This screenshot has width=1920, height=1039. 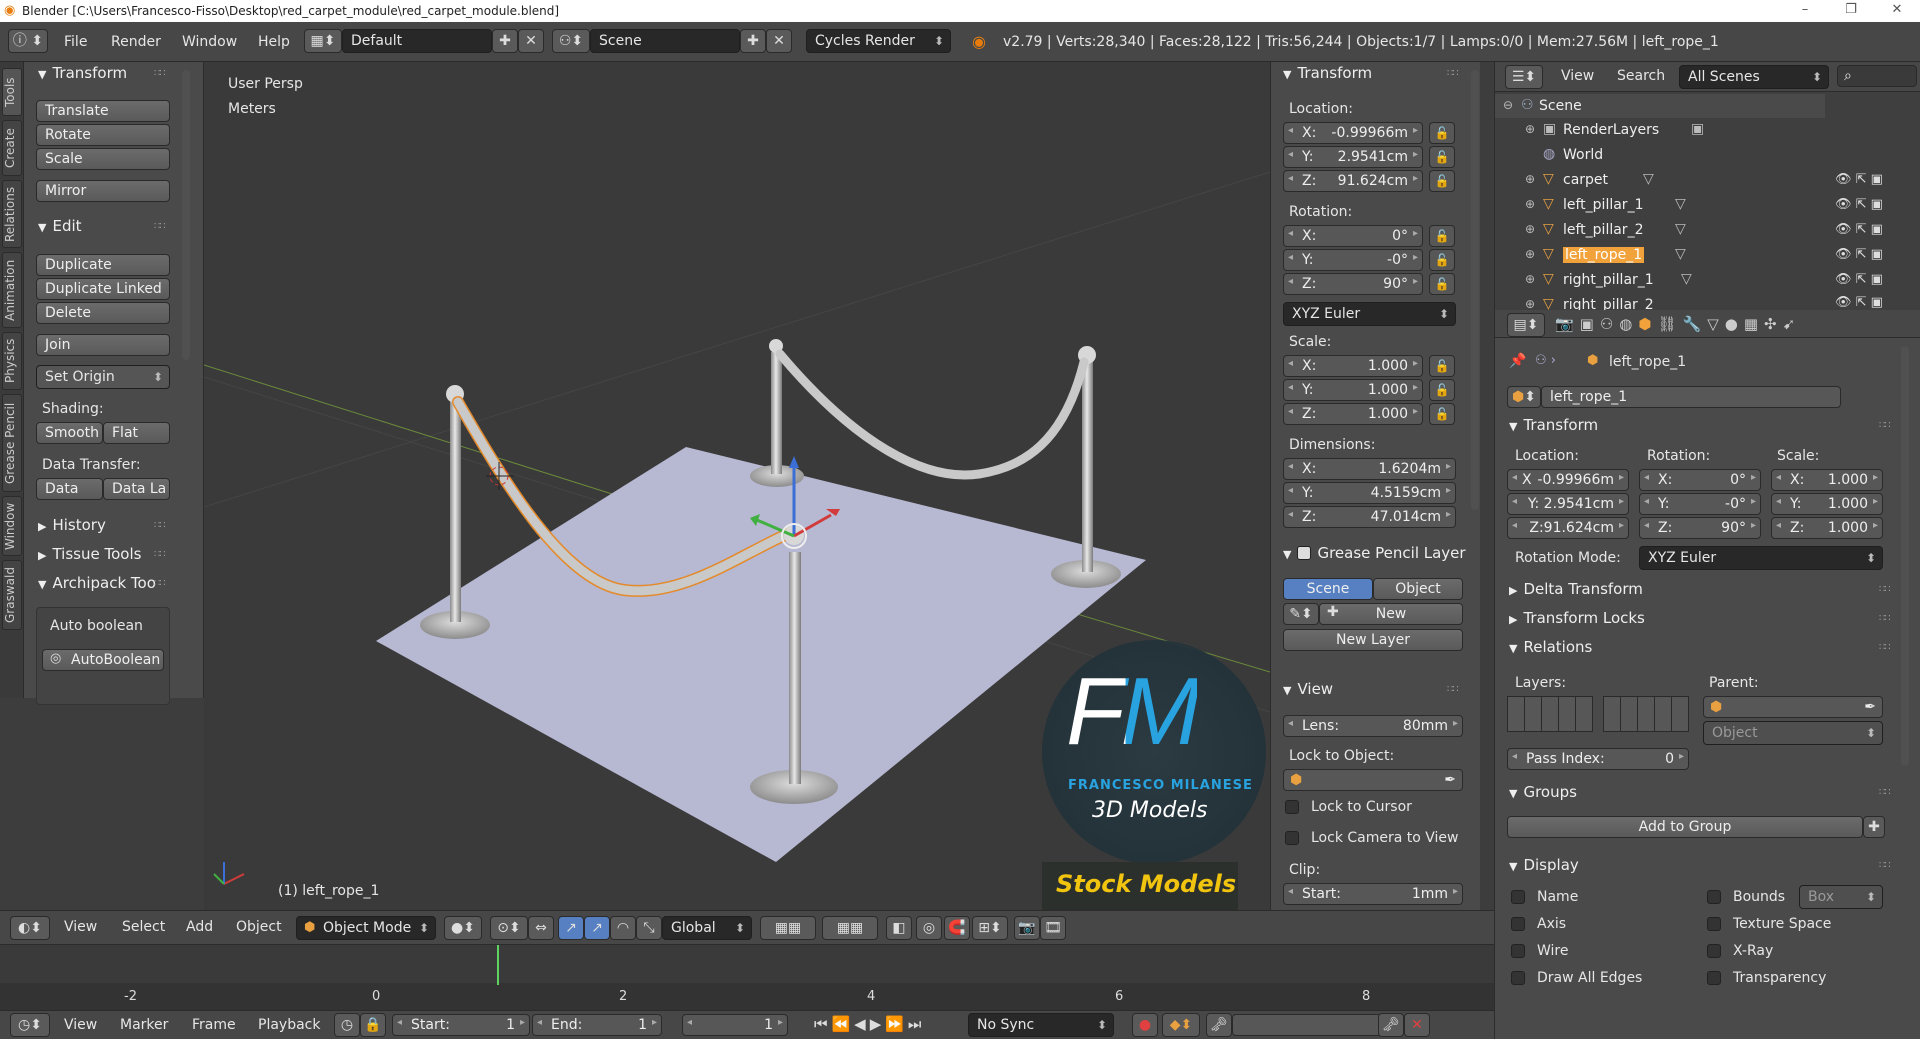 I want to click on opengl-render-icon: 📷, so click(x=1027, y=928).